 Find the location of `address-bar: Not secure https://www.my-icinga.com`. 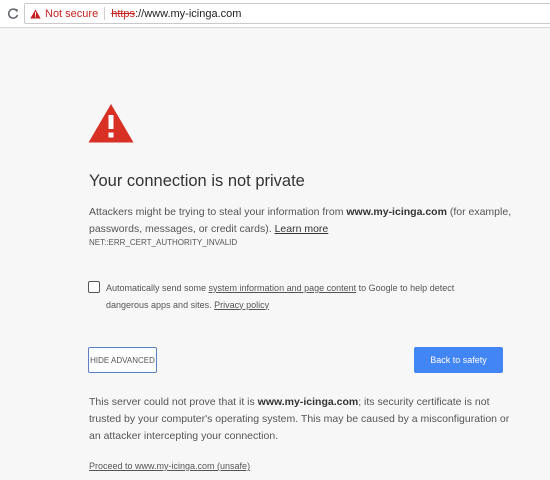

address-bar: Not secure https://www.my-icinga.com is located at coordinates (287, 13).